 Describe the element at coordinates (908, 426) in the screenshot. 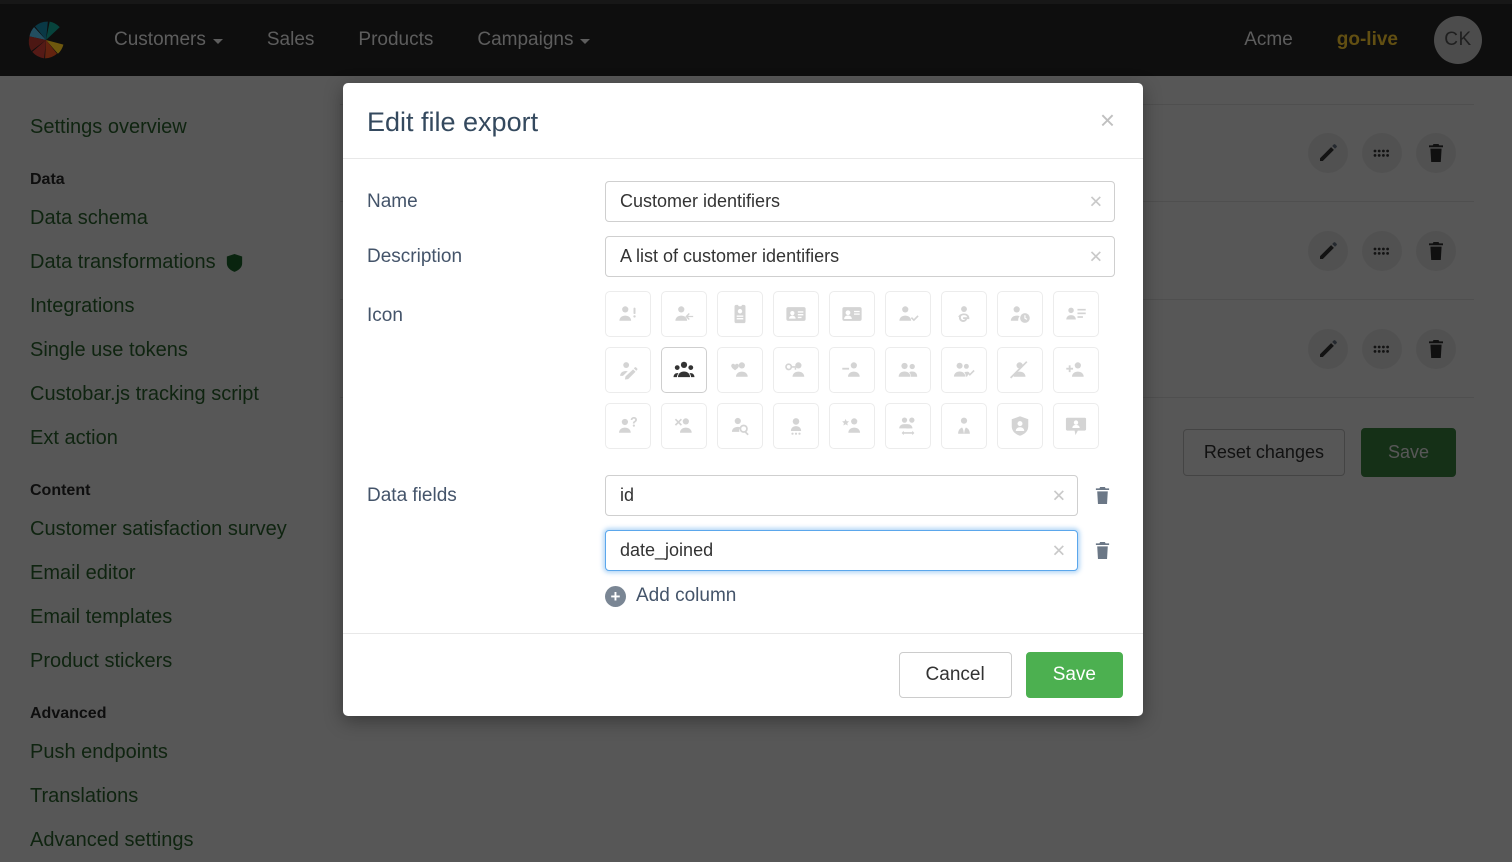

I see `people-swap-icon` at that location.